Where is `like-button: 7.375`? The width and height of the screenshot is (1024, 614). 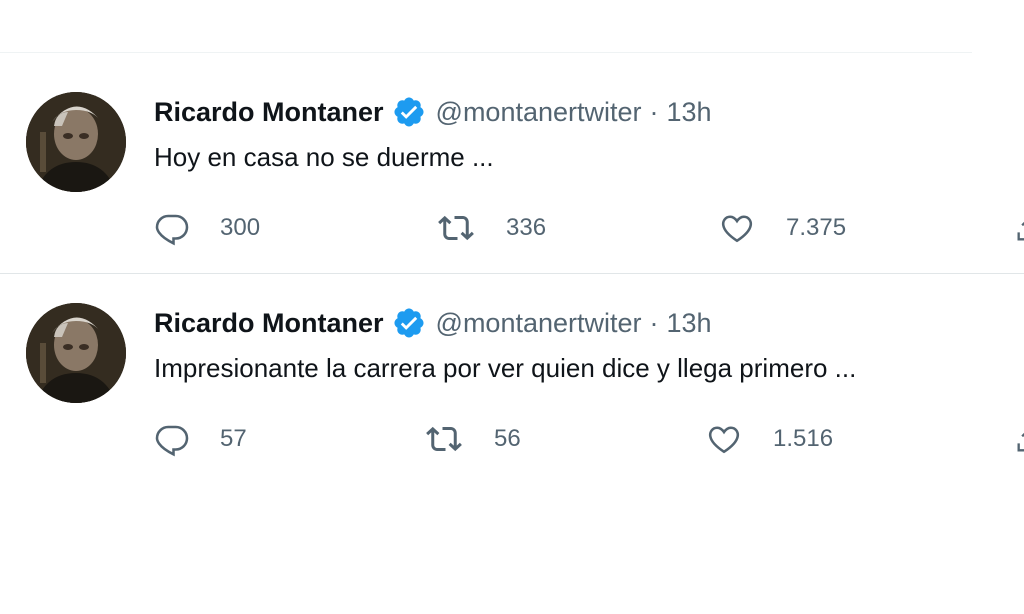
like-button: 7.375 is located at coordinates (782, 228).